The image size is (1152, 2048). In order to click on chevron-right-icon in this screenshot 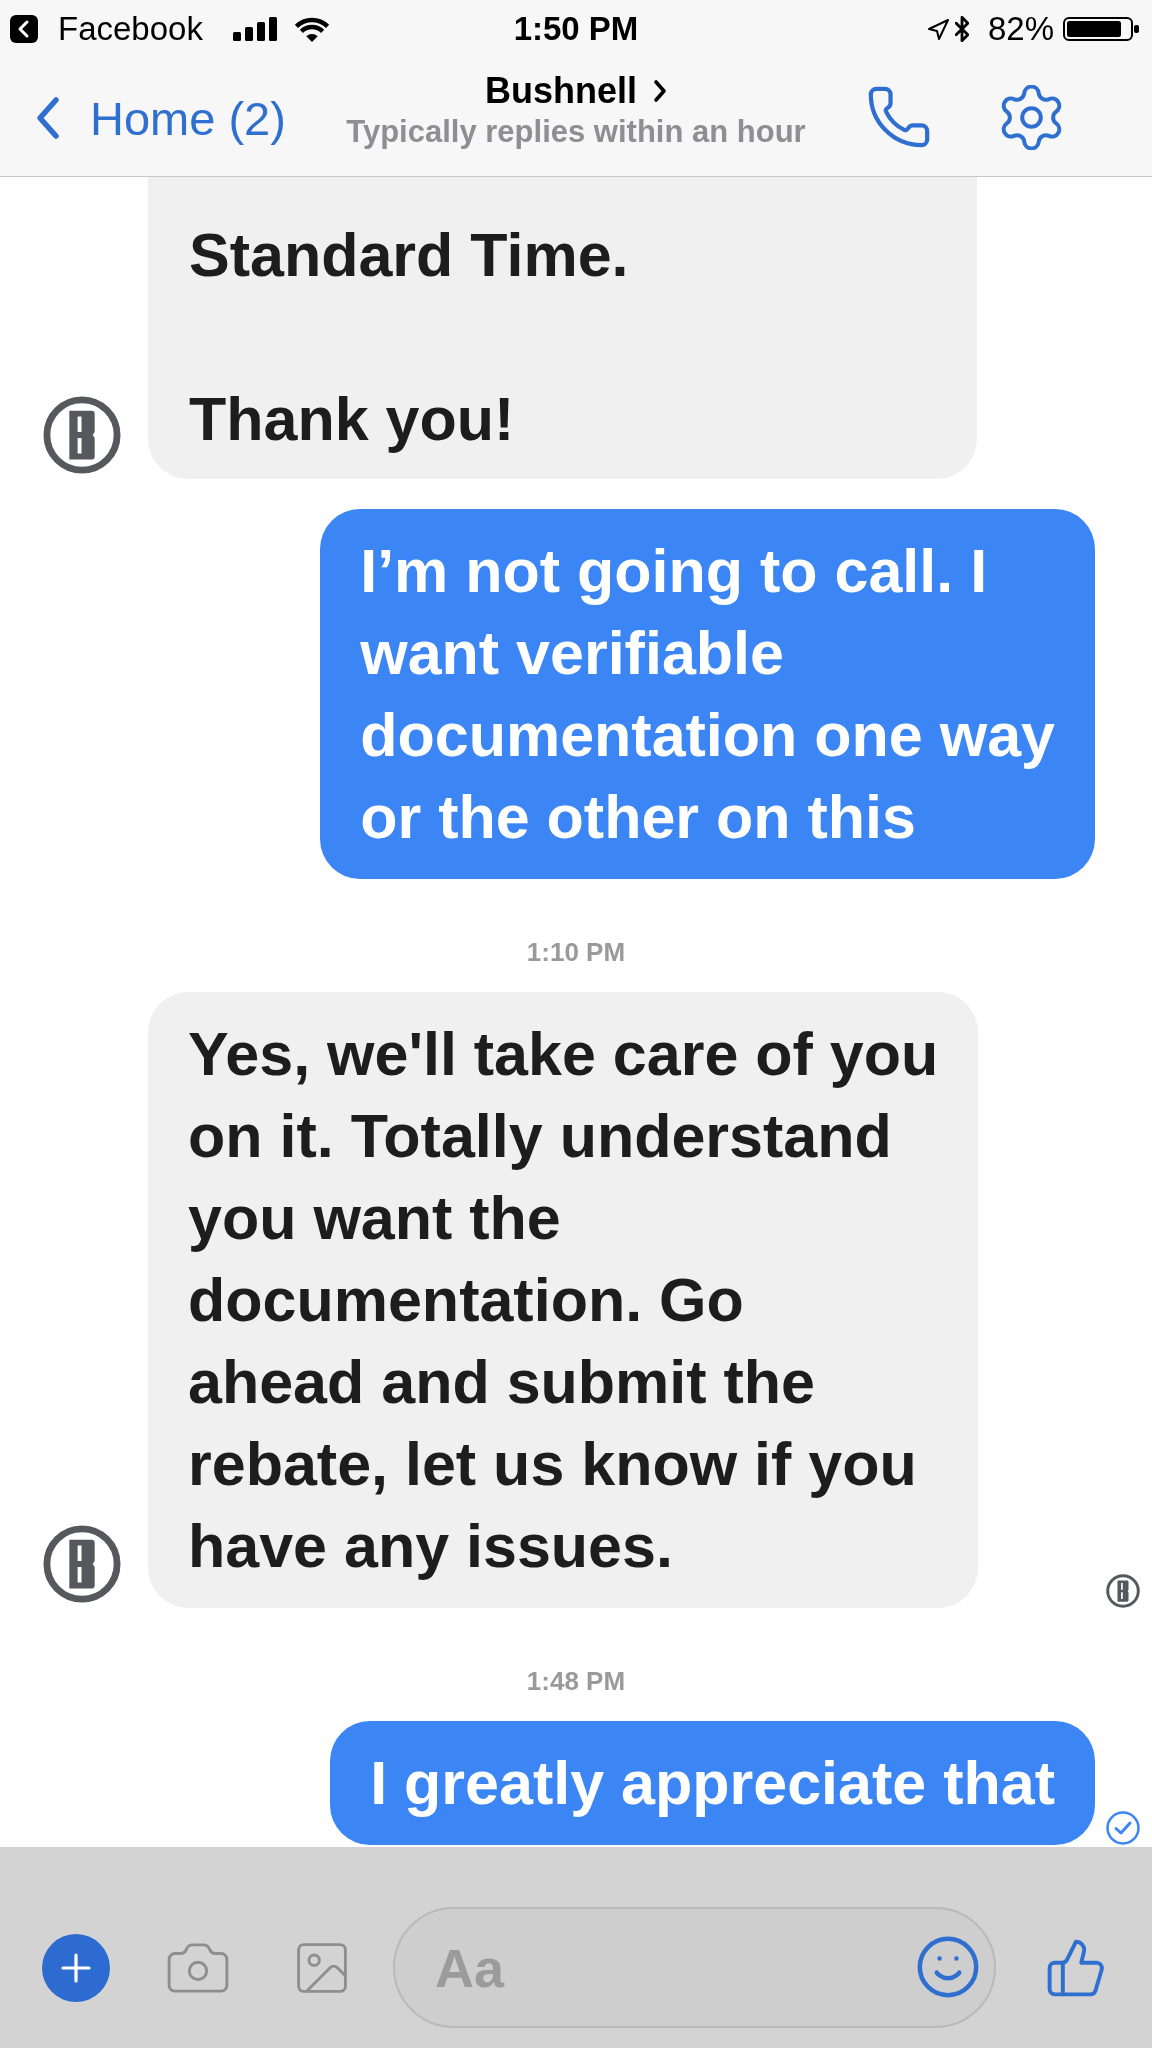, I will do `click(660, 91)`.